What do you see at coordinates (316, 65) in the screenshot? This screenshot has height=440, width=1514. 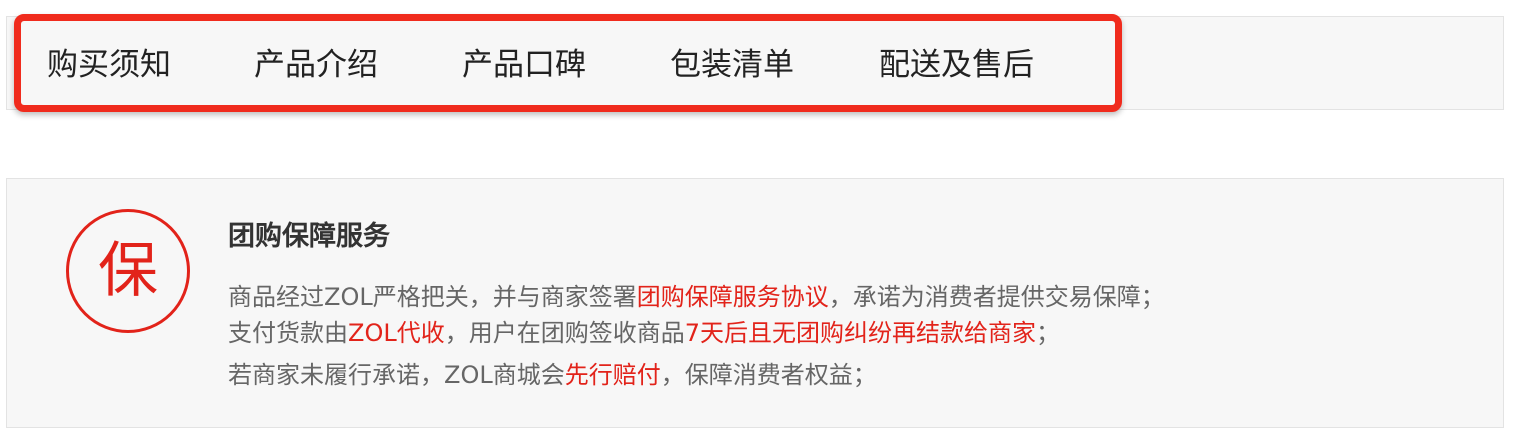 I see `tab-product-intro: 产品介绍` at bounding box center [316, 65].